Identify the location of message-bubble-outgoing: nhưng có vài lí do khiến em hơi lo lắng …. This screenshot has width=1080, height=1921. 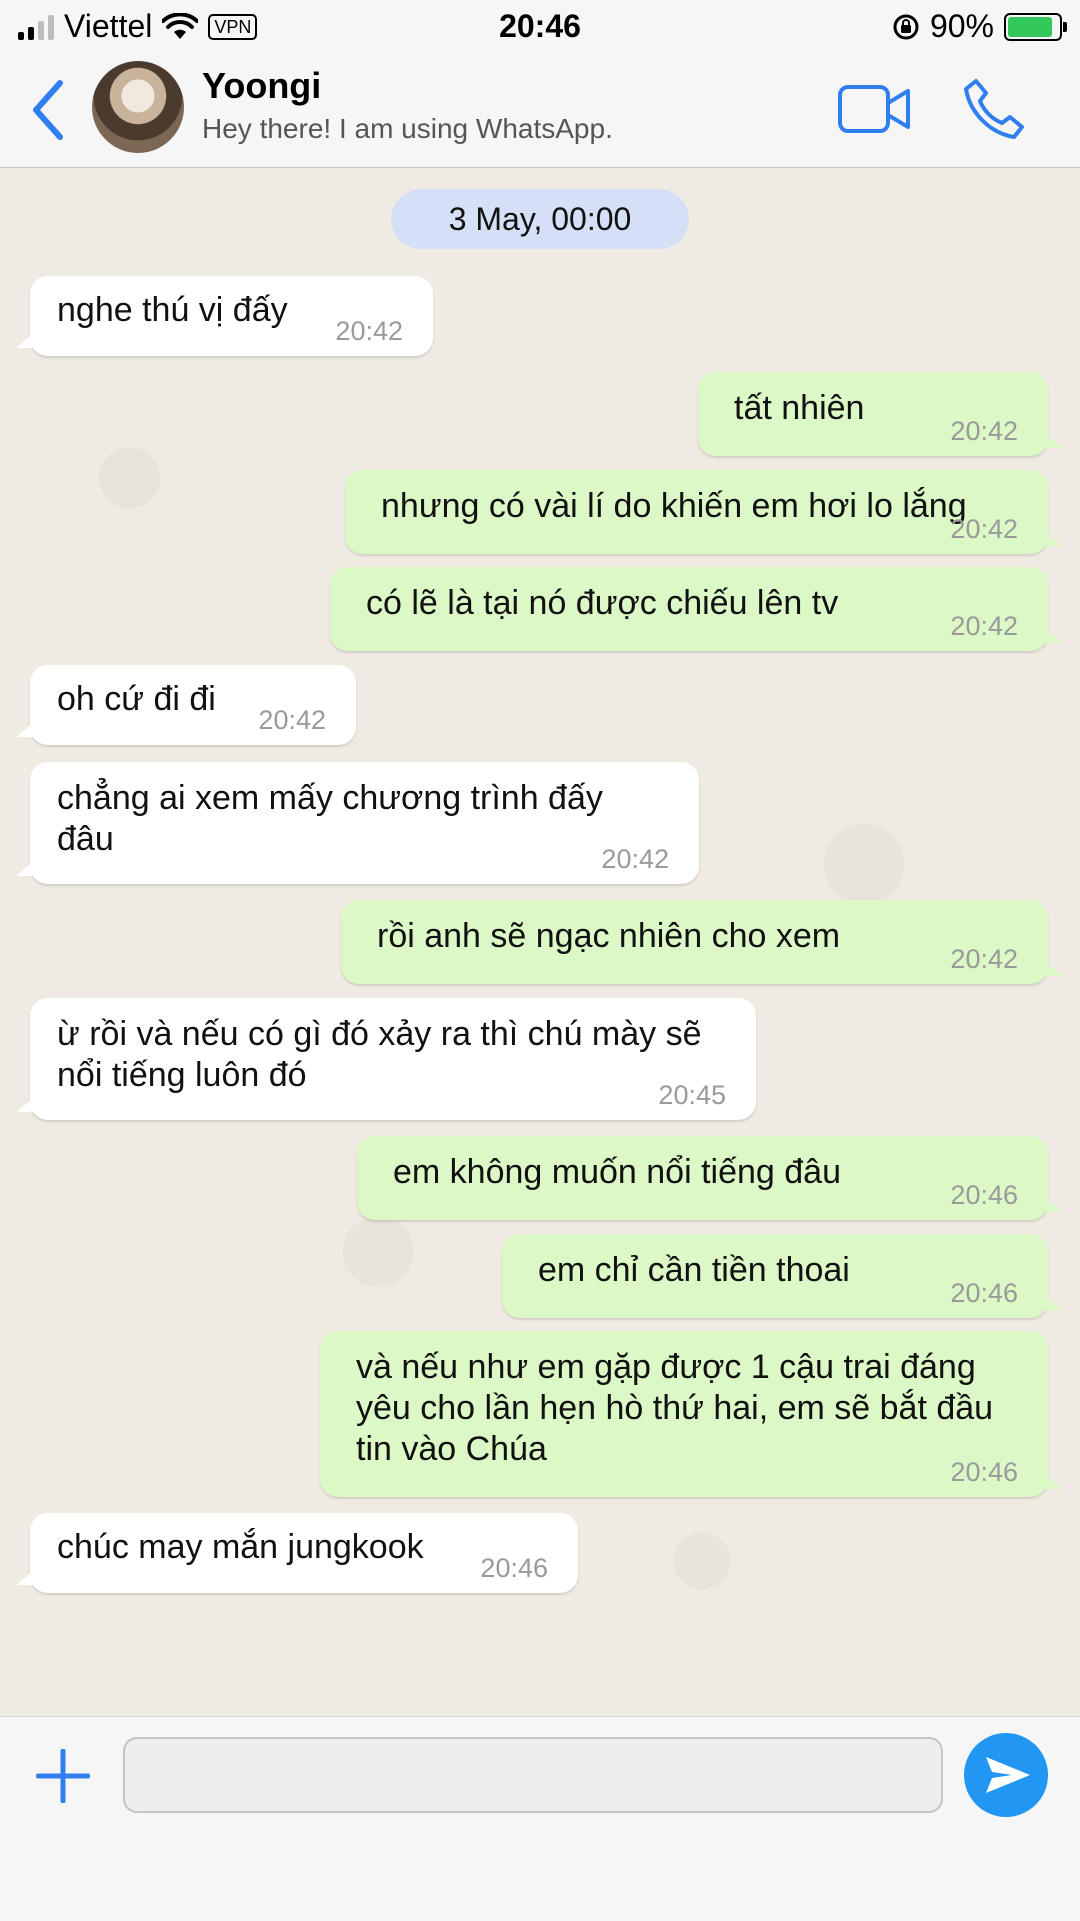
(703, 512).